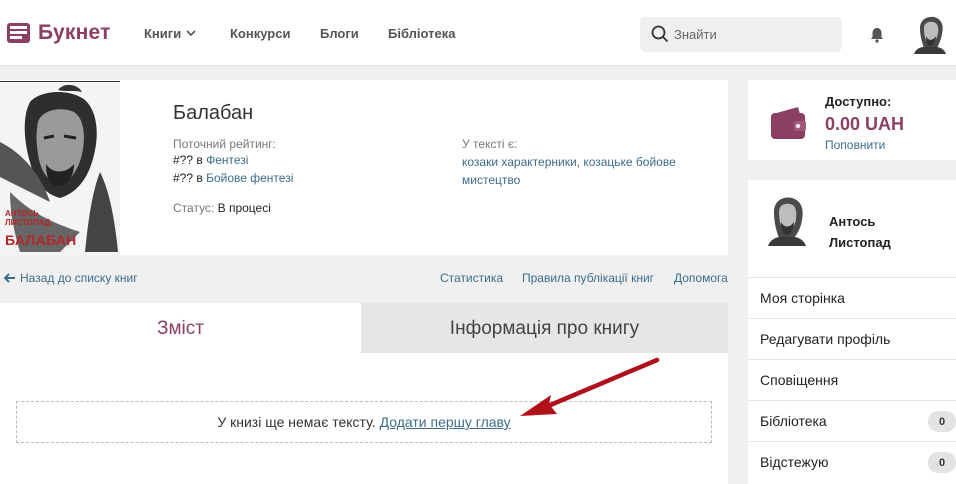  I want to click on nav-blogs: Блоги, so click(339, 33).